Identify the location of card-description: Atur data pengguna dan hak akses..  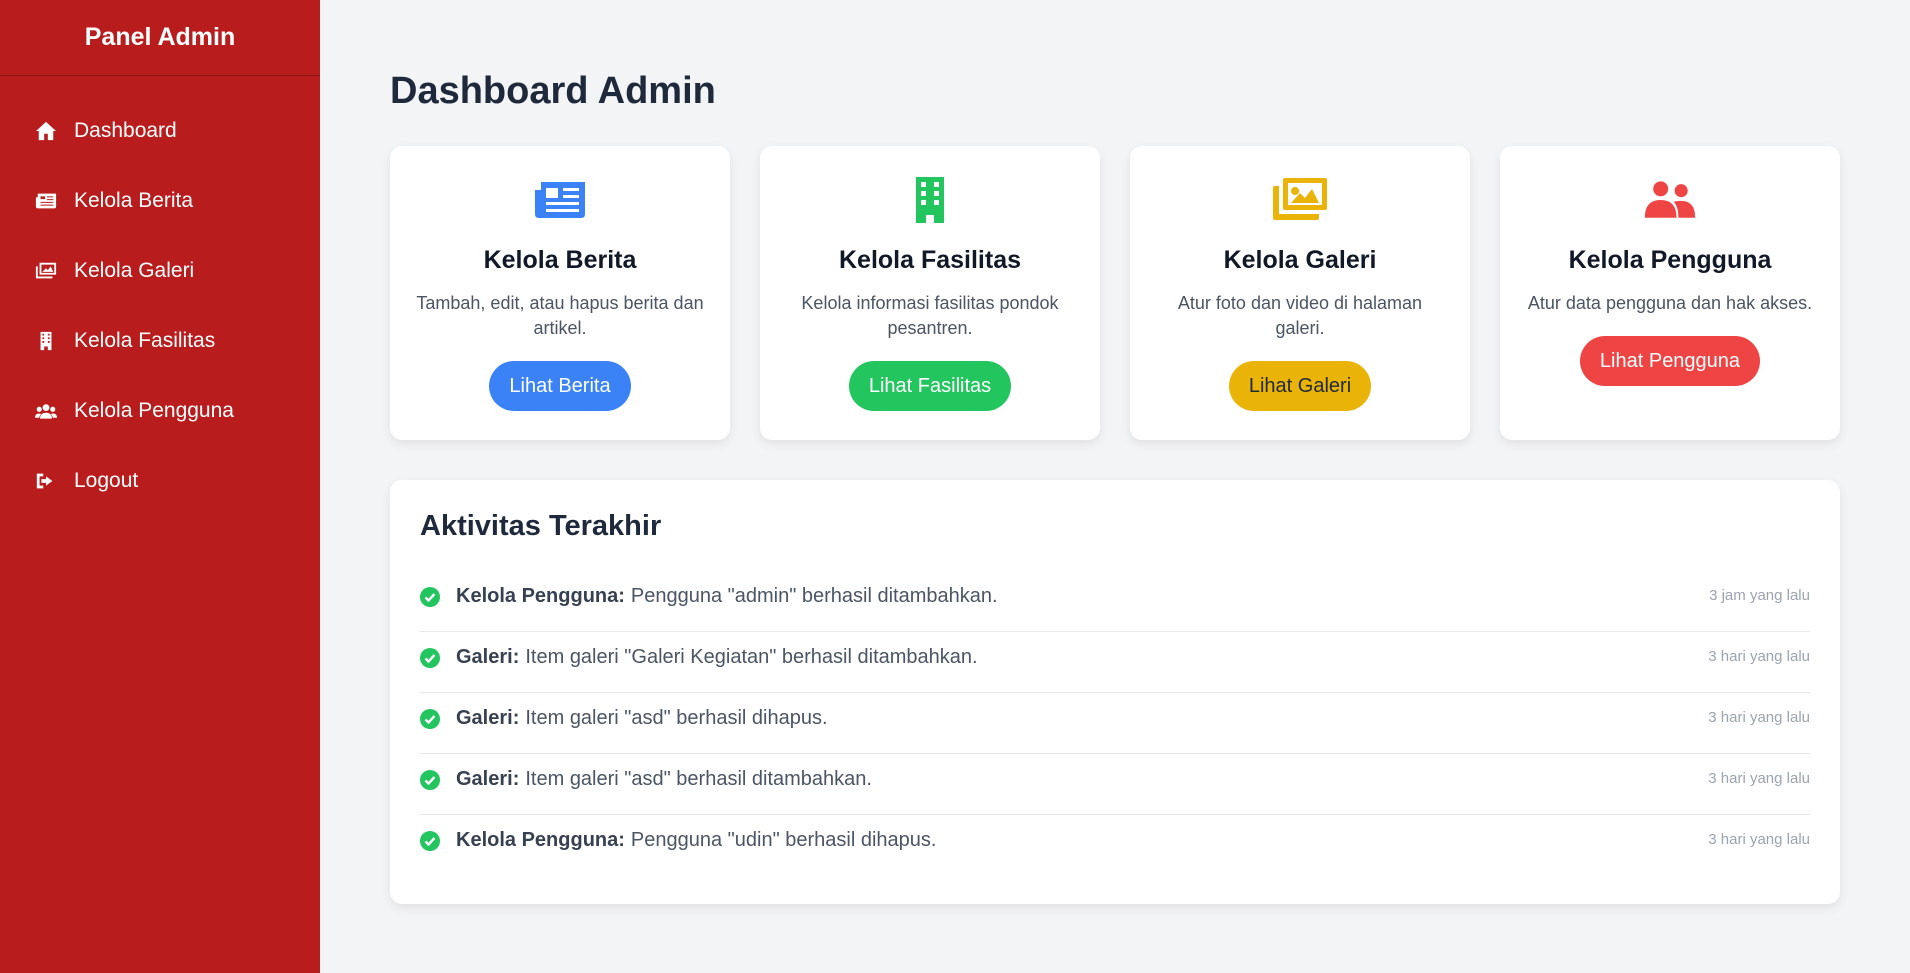
(1670, 303).